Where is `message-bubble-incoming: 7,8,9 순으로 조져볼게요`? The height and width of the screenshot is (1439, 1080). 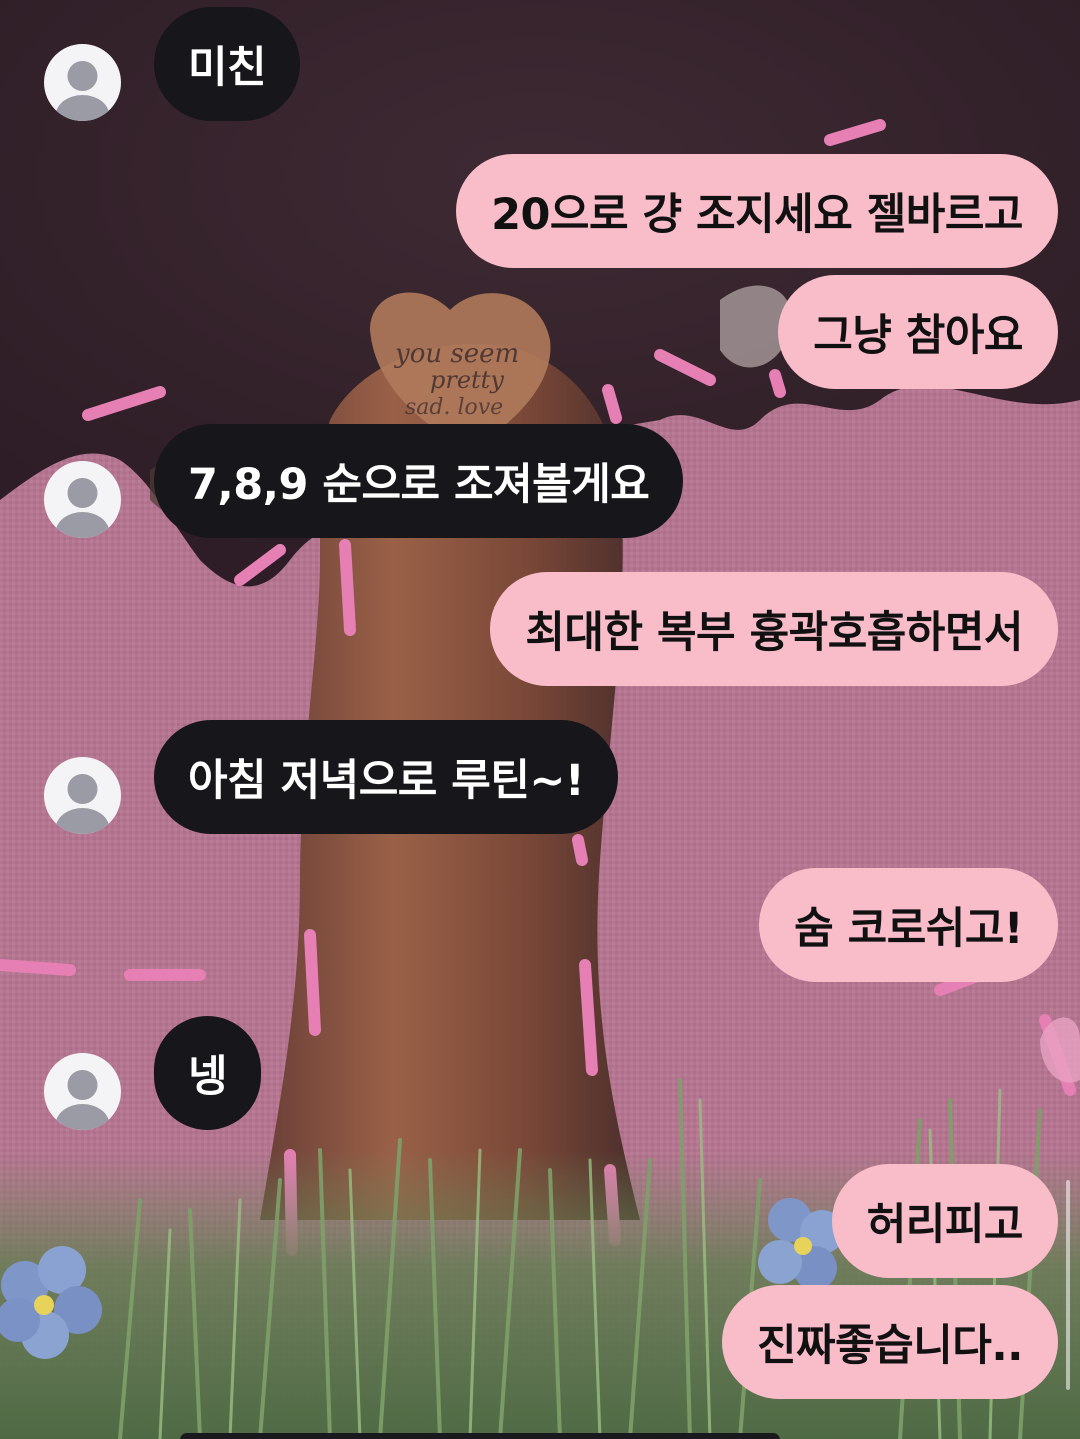
message-bubble-incoming: 7,8,9 순으로 조져볼게요 is located at coordinates (419, 481).